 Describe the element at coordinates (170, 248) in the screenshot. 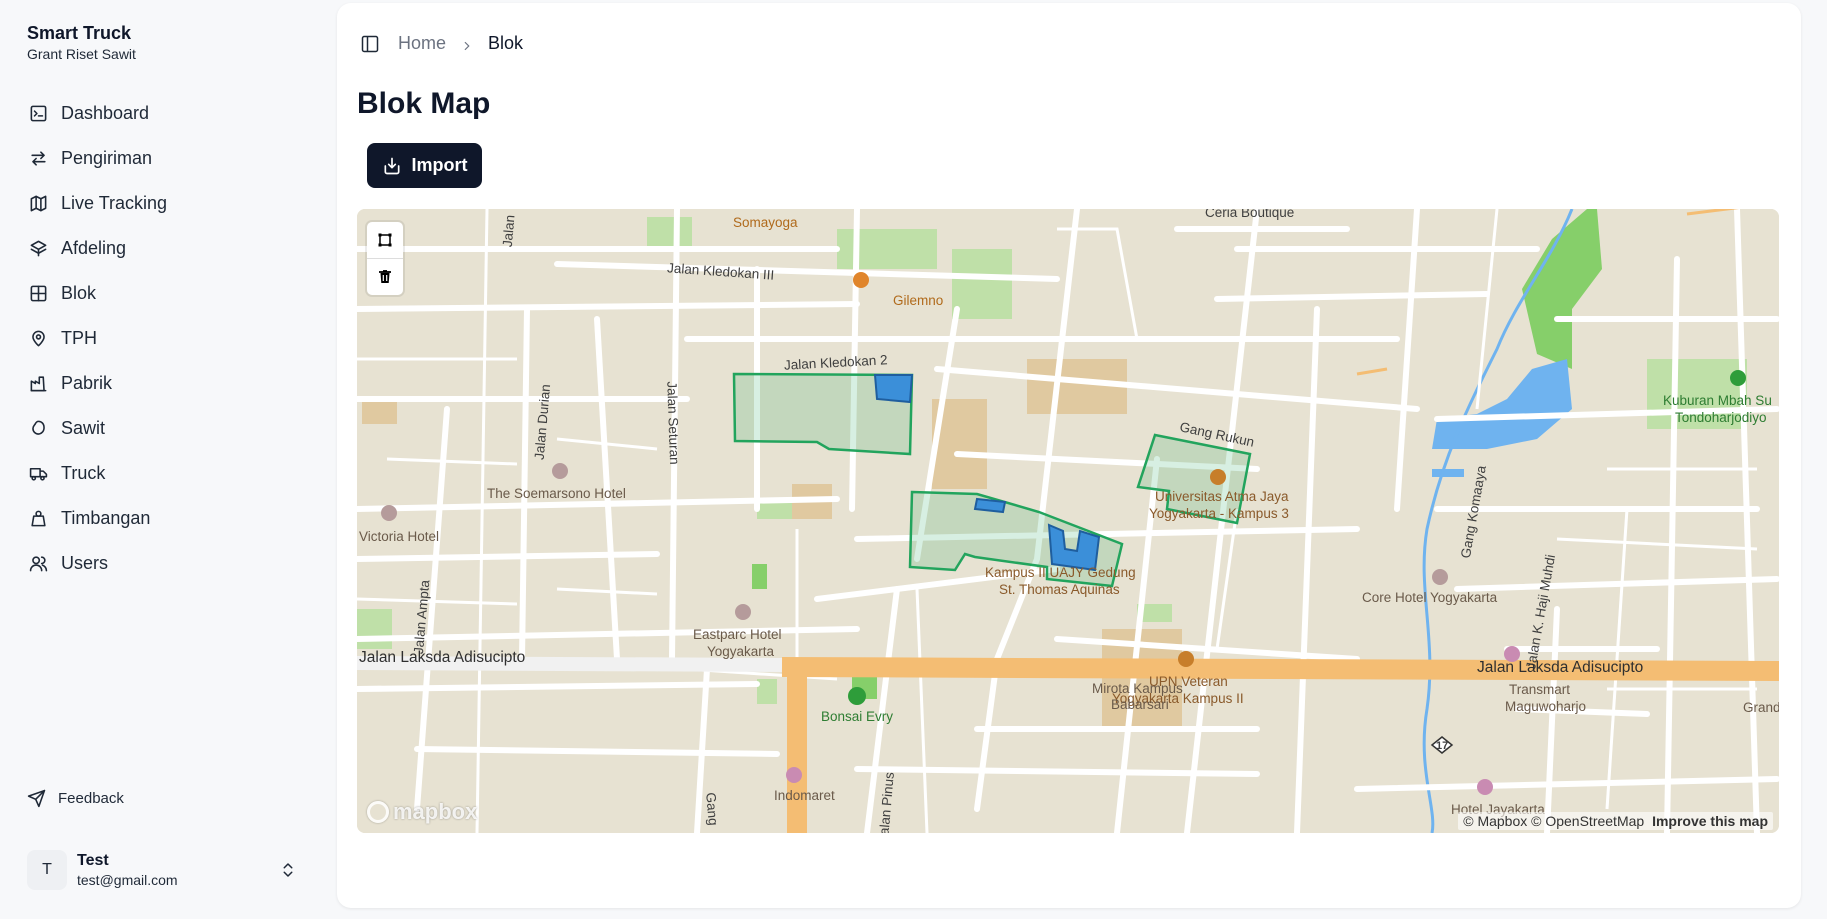

I see `sidebar-item-afdeling: Afdeling` at that location.